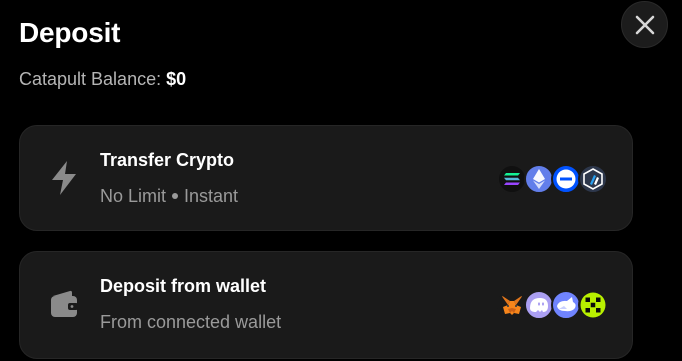  I want to click on close-button, so click(644, 24).